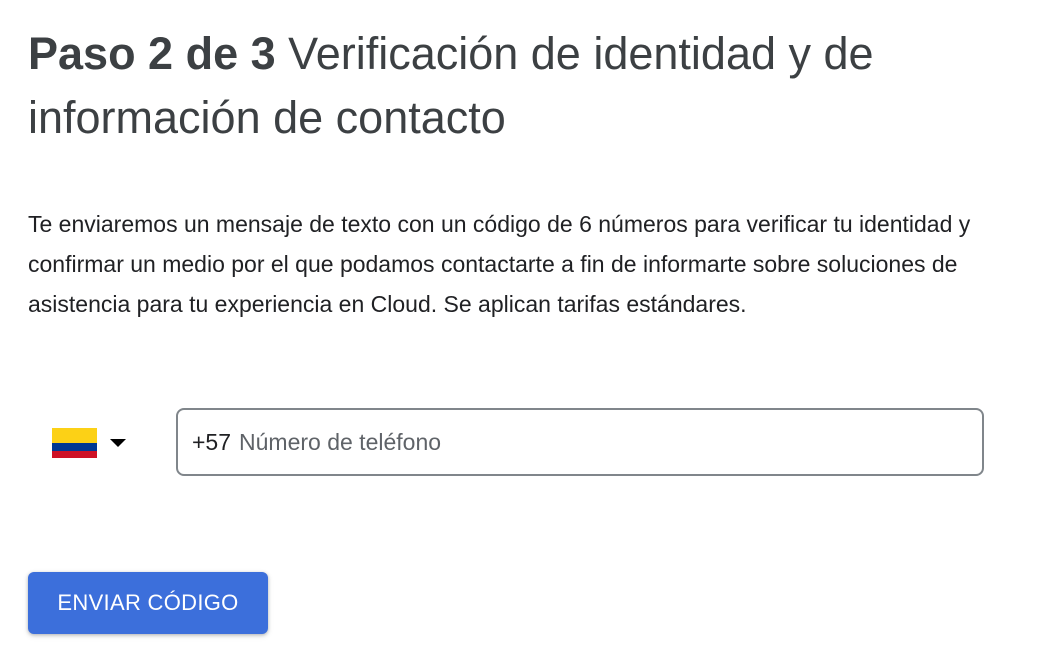 The width and height of the screenshot is (1042, 668). Describe the element at coordinates (148, 603) in the screenshot. I see `send-code-button: ENVIAR CÓDIGO` at that location.